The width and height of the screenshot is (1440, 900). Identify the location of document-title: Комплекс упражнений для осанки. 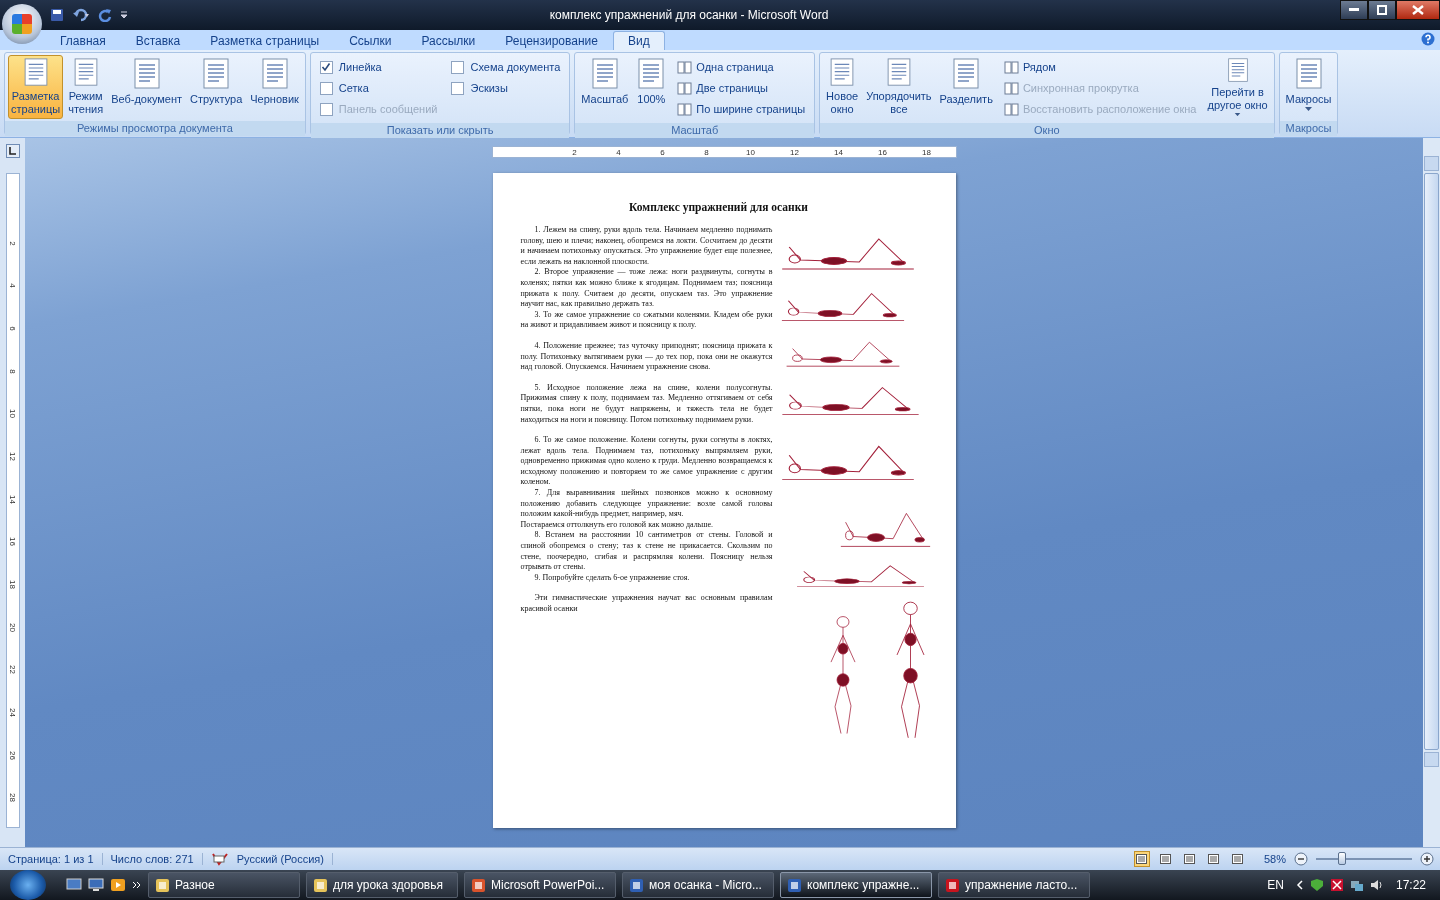
(718, 207).